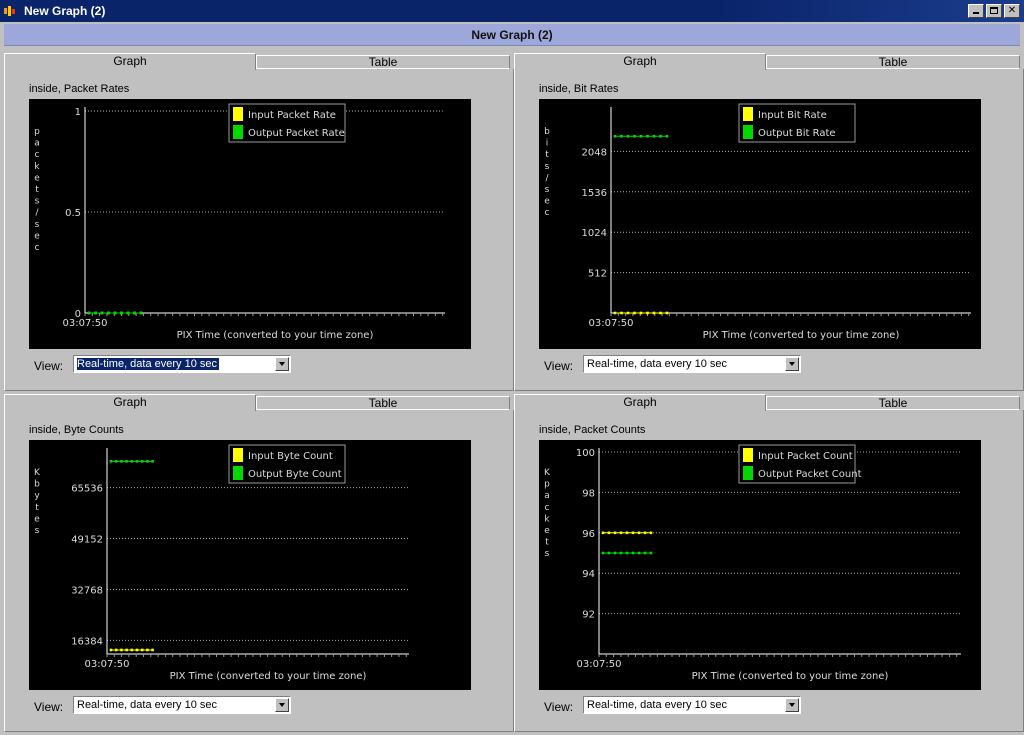 Image resolution: width=1024 pixels, height=735 pixels. Describe the element at coordinates (976, 11) in the screenshot. I see `minimize-button` at that location.